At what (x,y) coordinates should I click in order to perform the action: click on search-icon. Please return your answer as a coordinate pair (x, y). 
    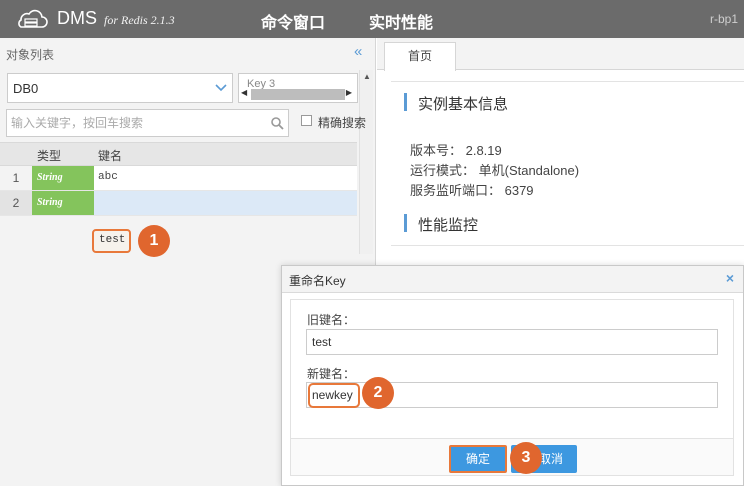
    Looking at the image, I should click on (277, 123).